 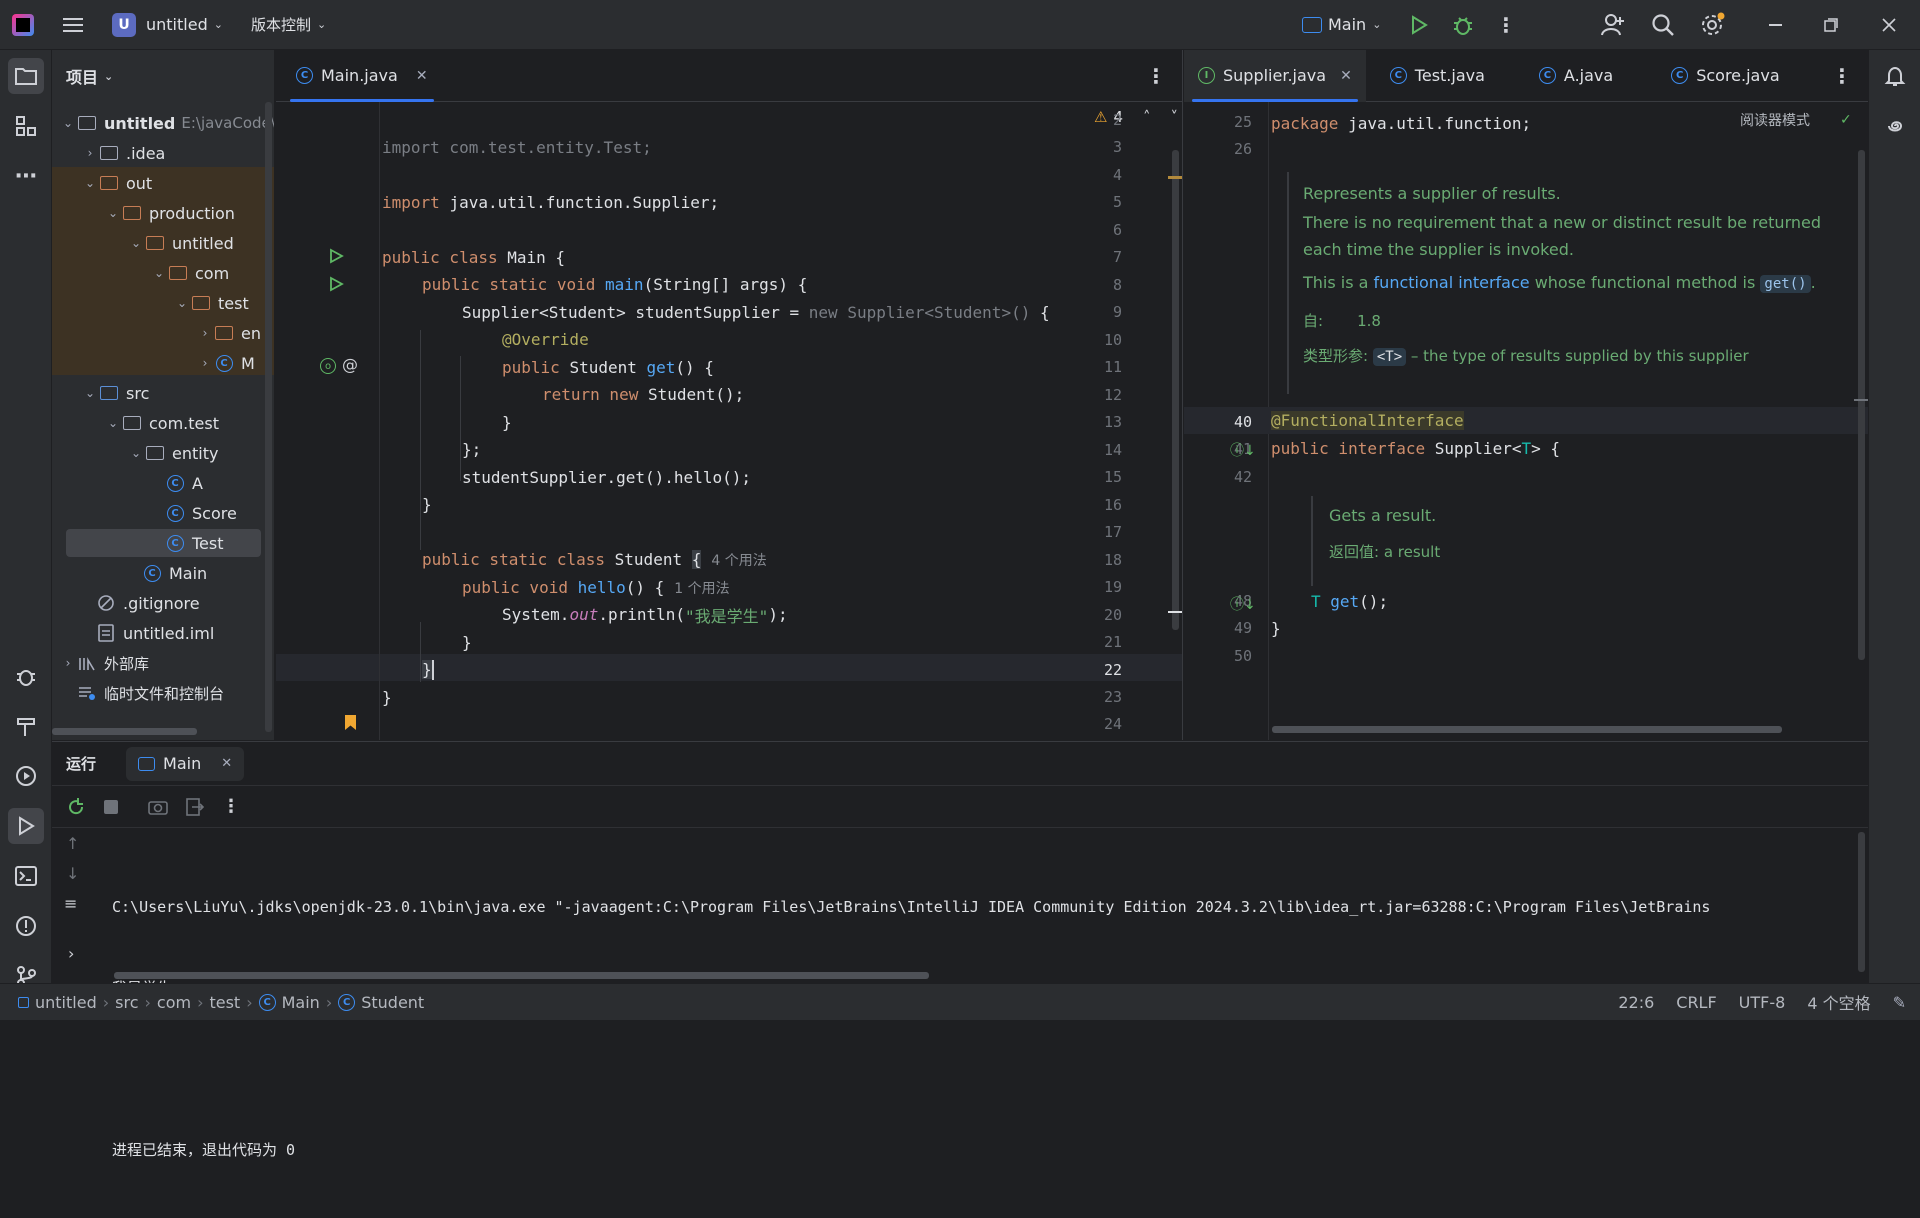 What do you see at coordinates (1831, 25) in the screenshot?
I see `restore-button` at bounding box center [1831, 25].